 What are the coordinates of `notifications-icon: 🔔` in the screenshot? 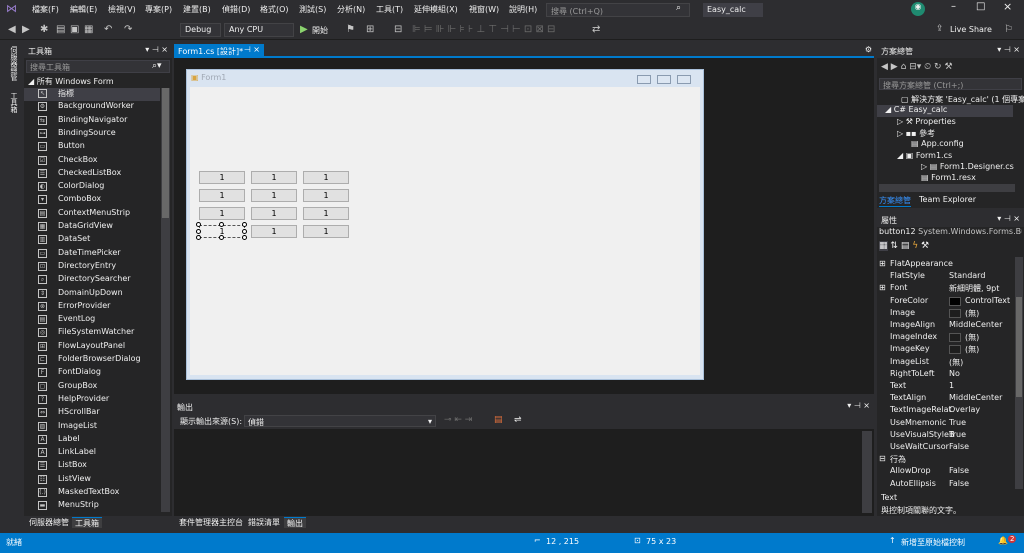 It's located at (1003, 540).